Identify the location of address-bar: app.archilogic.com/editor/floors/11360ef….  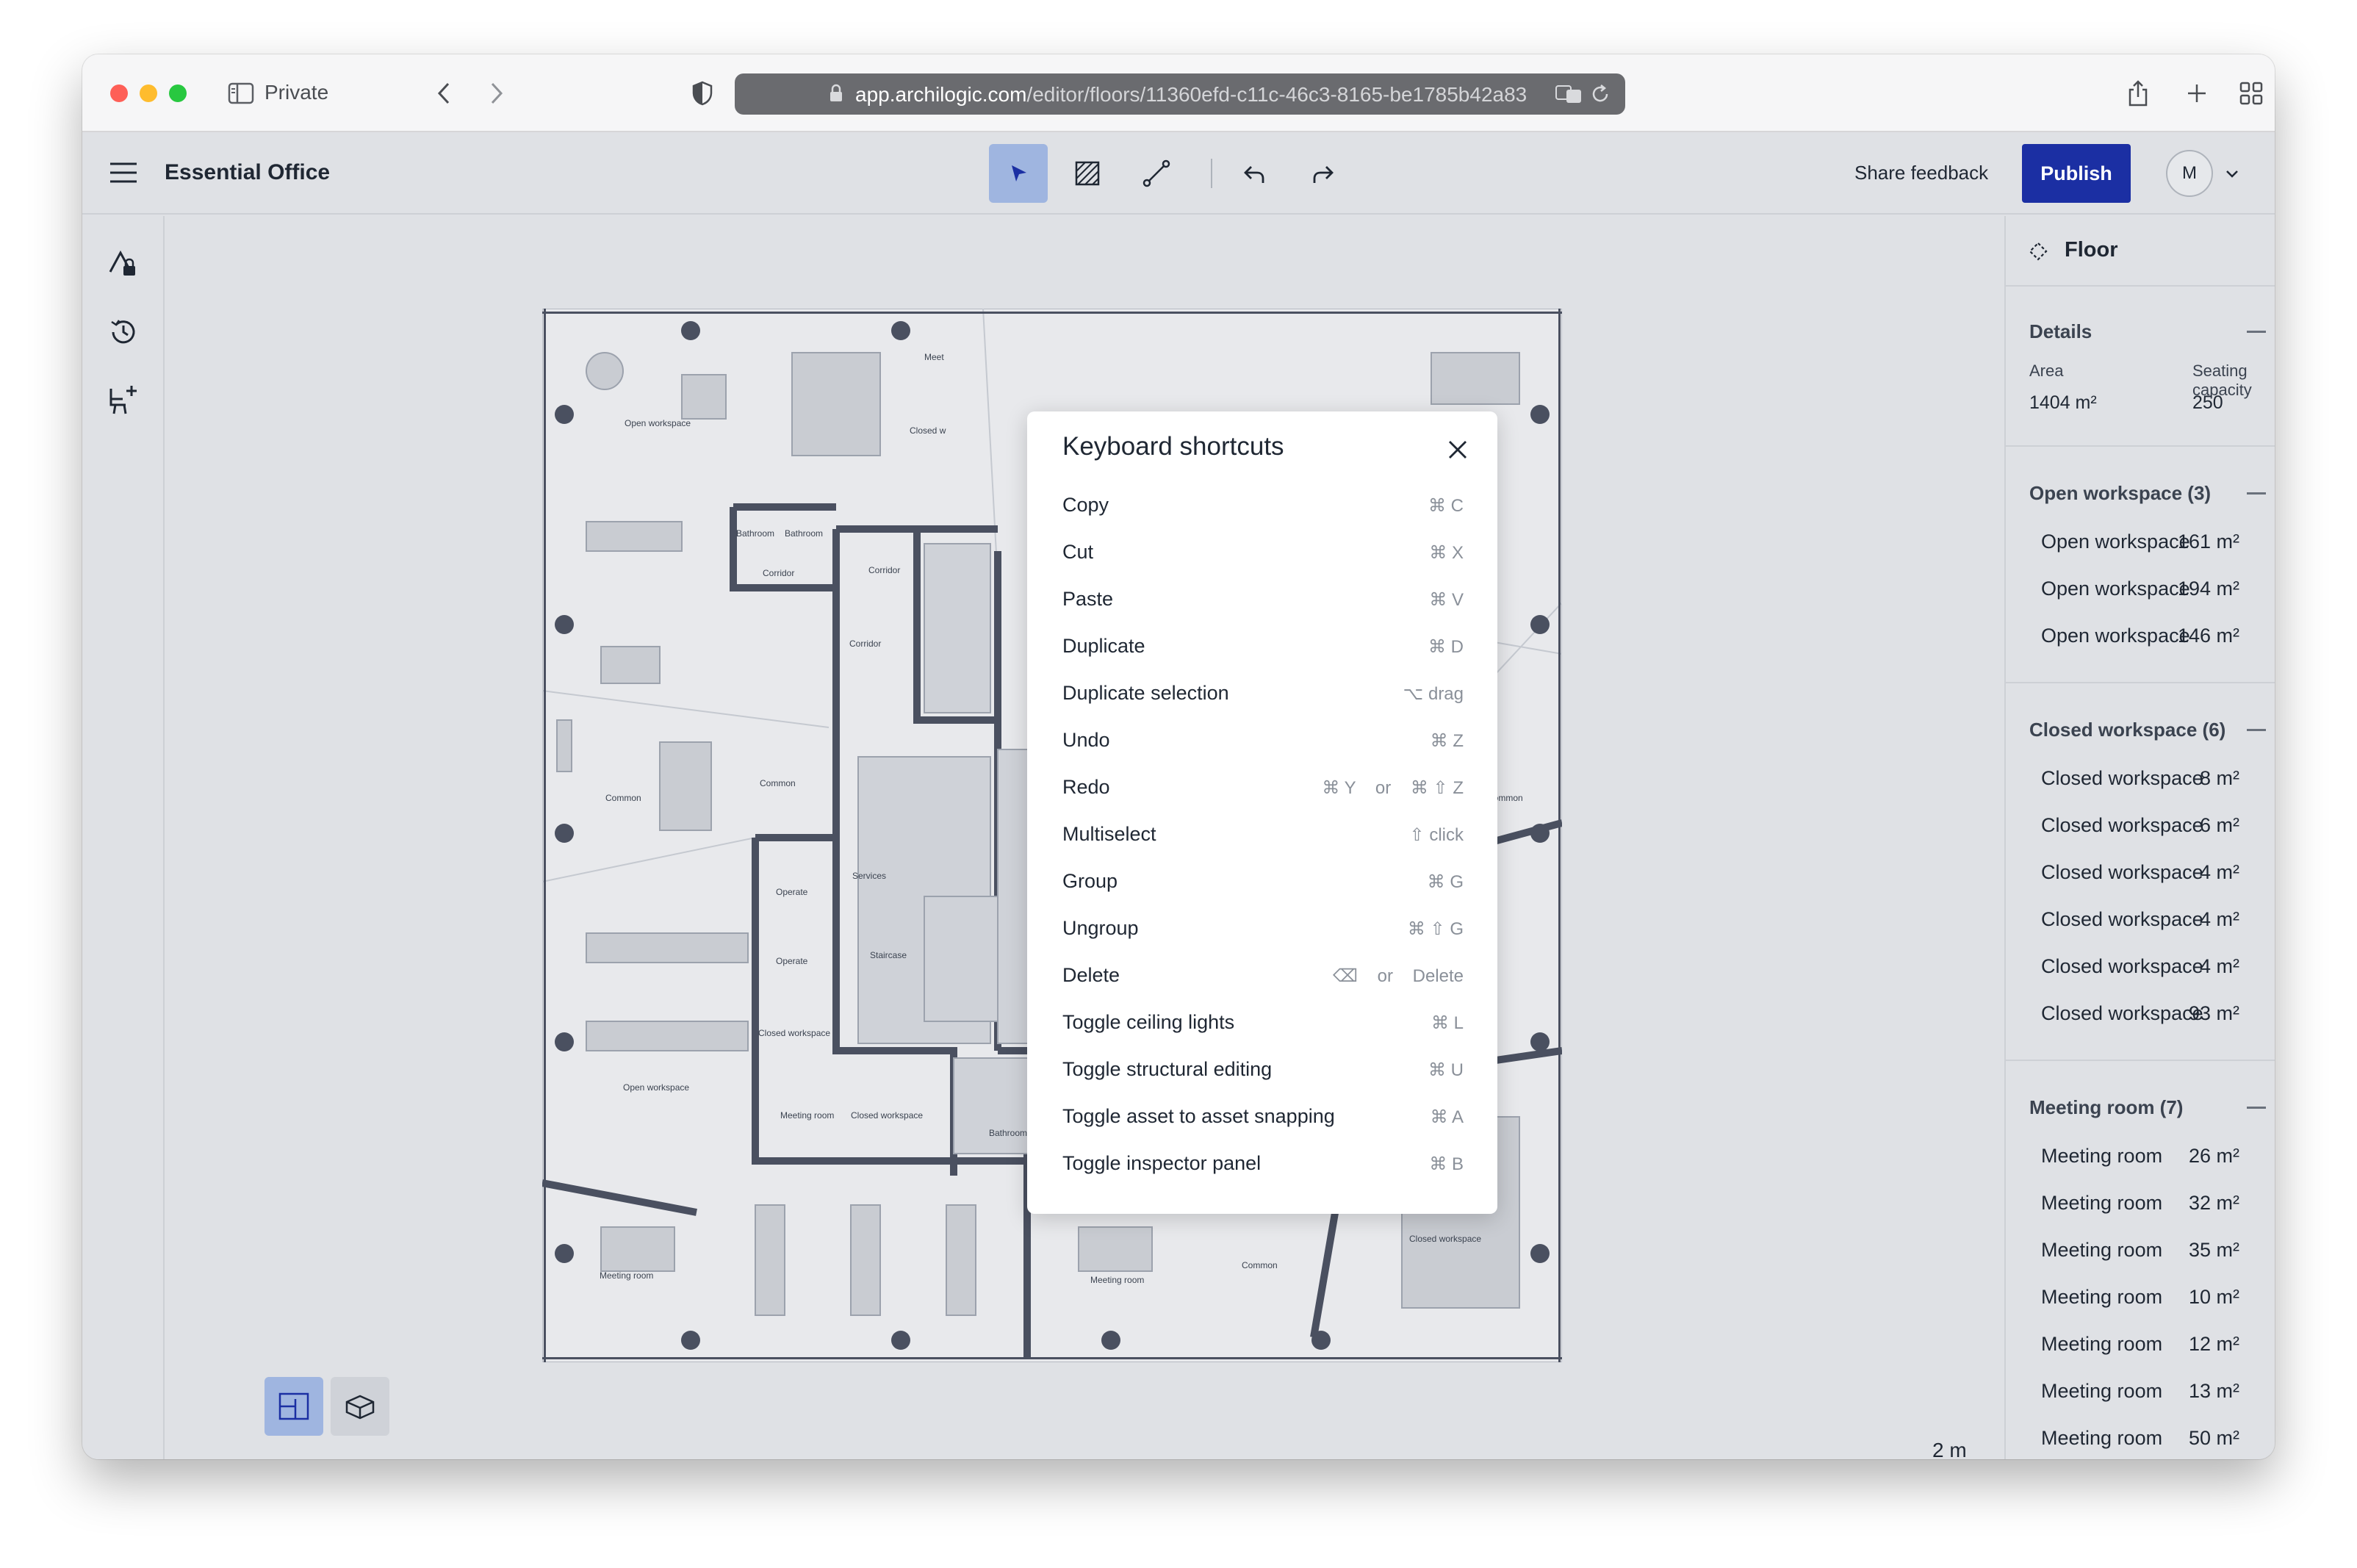
(1180, 94).